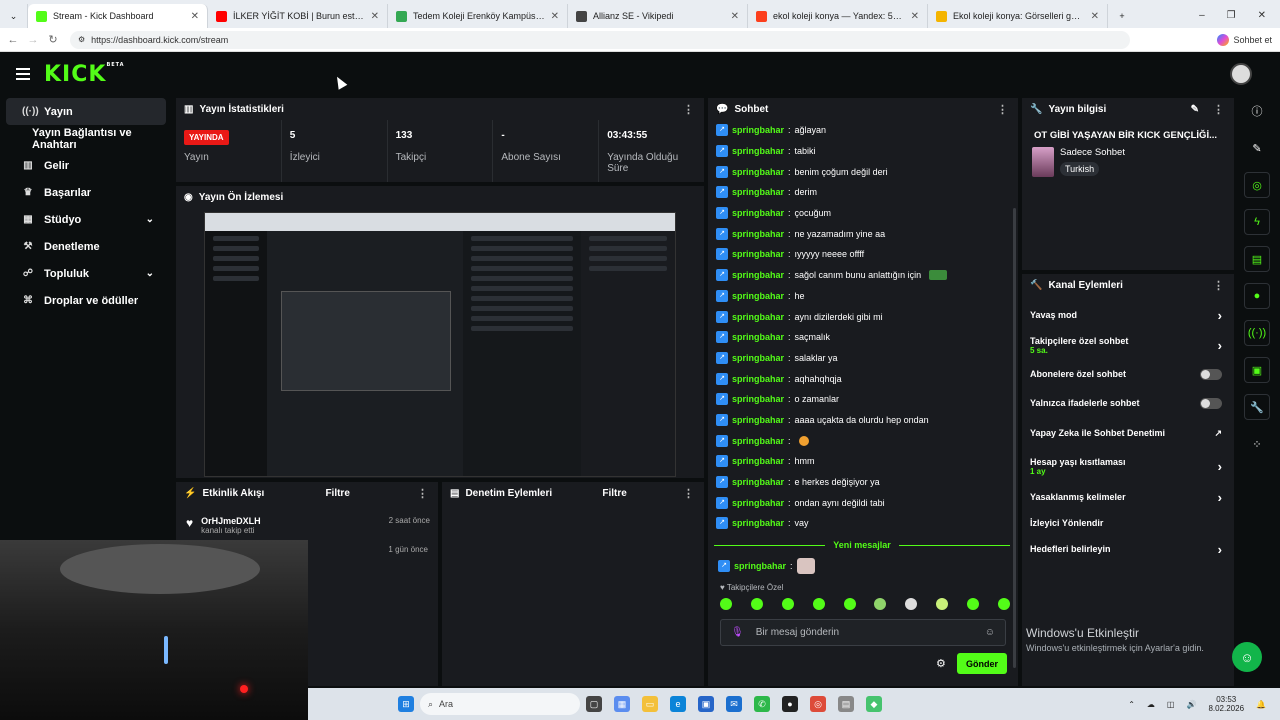 The width and height of the screenshot is (1280, 720). I want to click on notification-icon: 🔔, so click(1261, 704).